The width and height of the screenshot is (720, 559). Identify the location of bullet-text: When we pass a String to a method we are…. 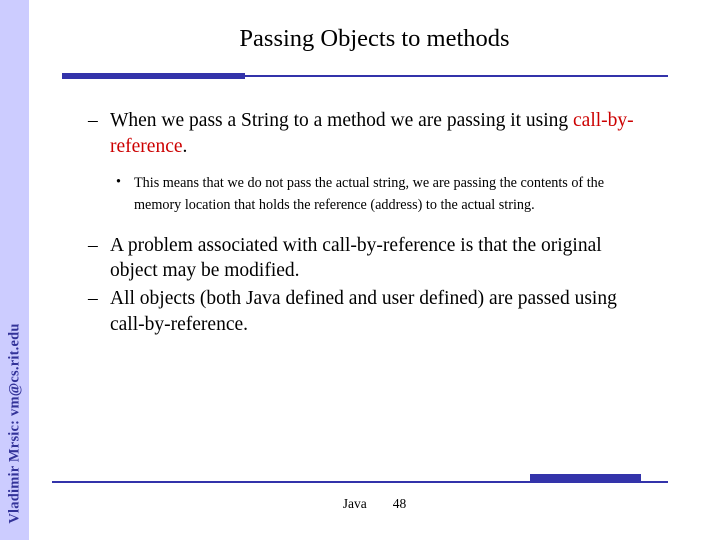
(372, 133).